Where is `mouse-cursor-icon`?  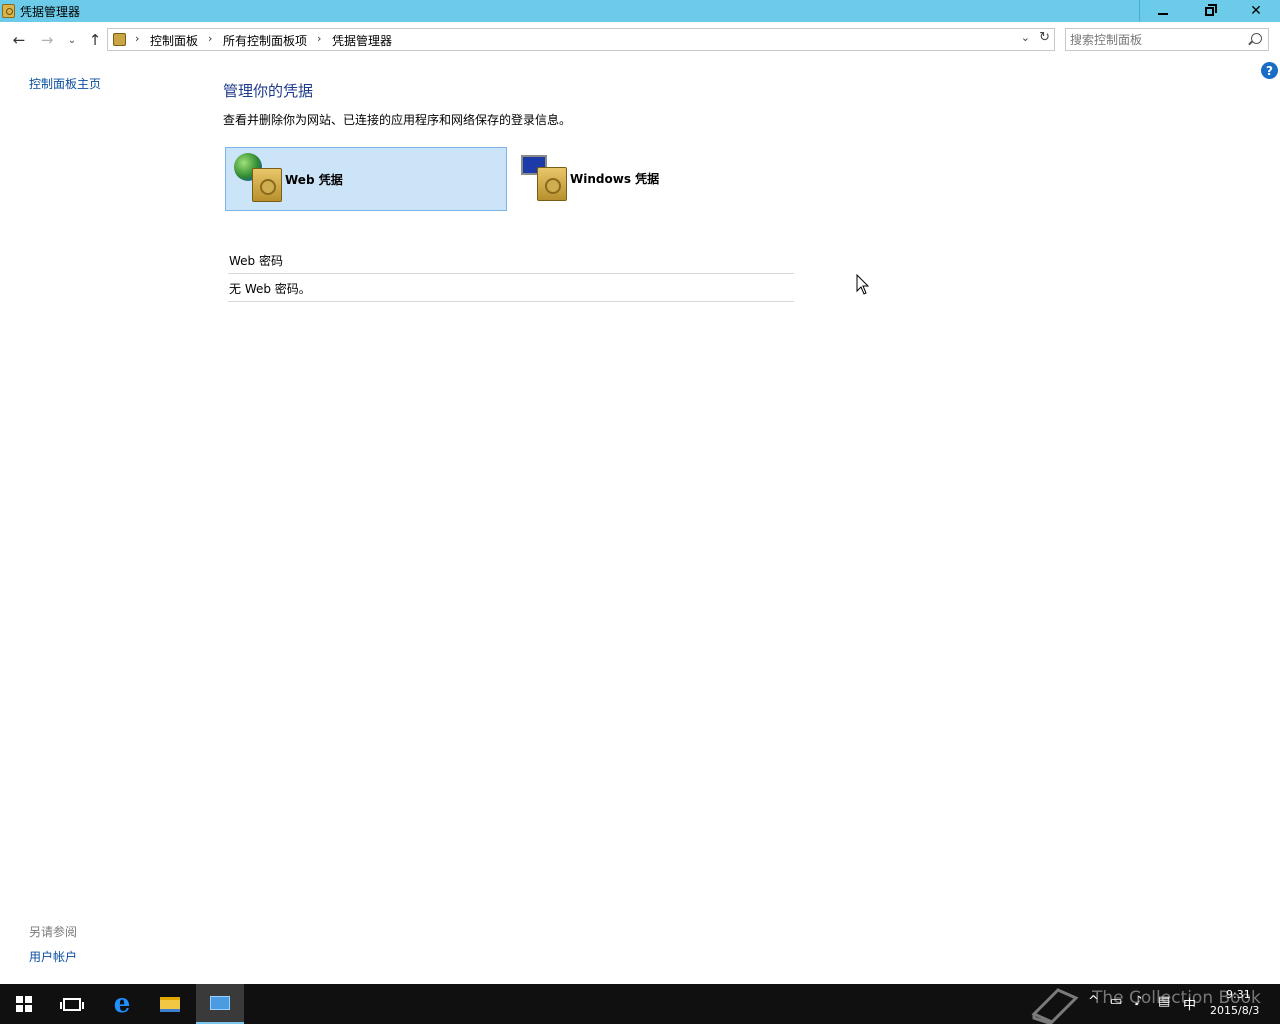 mouse-cursor-icon is located at coordinates (863, 284).